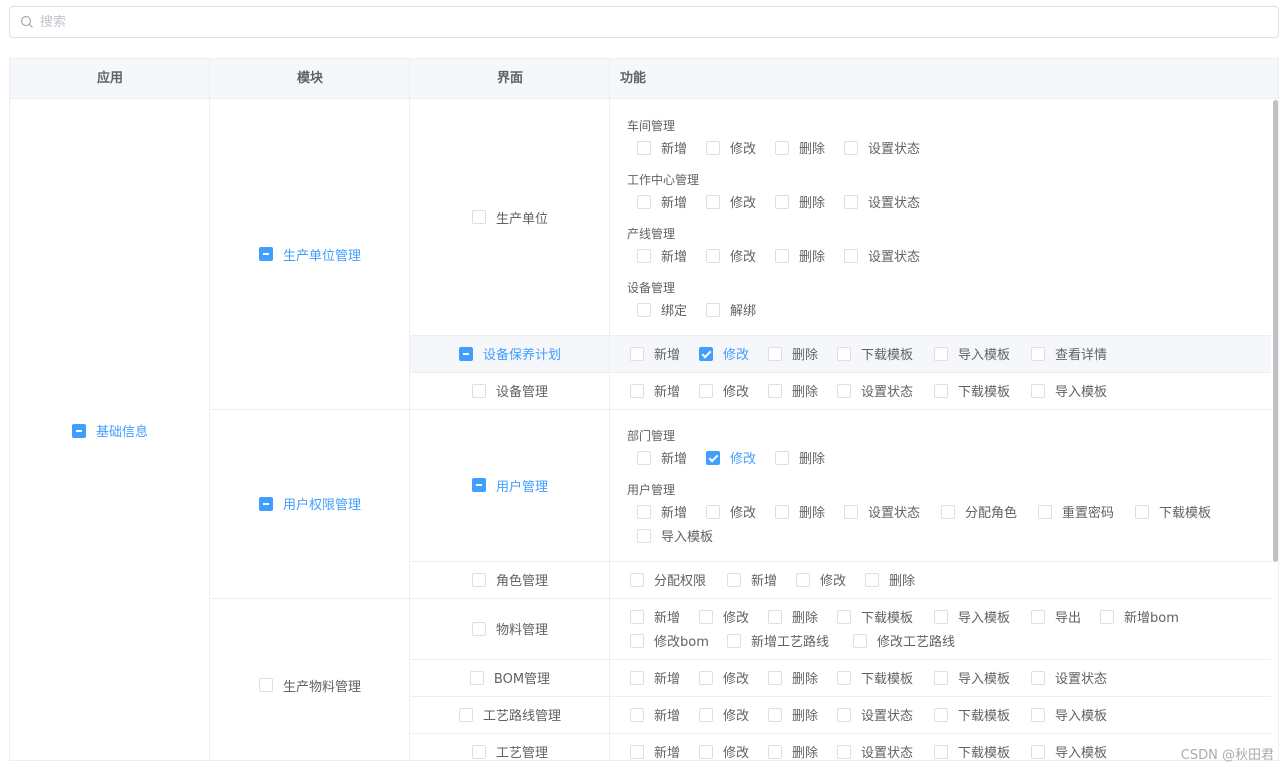 Image resolution: width=1284 pixels, height=767 pixels. I want to click on app-cell: 基础信息, so click(110, 429).